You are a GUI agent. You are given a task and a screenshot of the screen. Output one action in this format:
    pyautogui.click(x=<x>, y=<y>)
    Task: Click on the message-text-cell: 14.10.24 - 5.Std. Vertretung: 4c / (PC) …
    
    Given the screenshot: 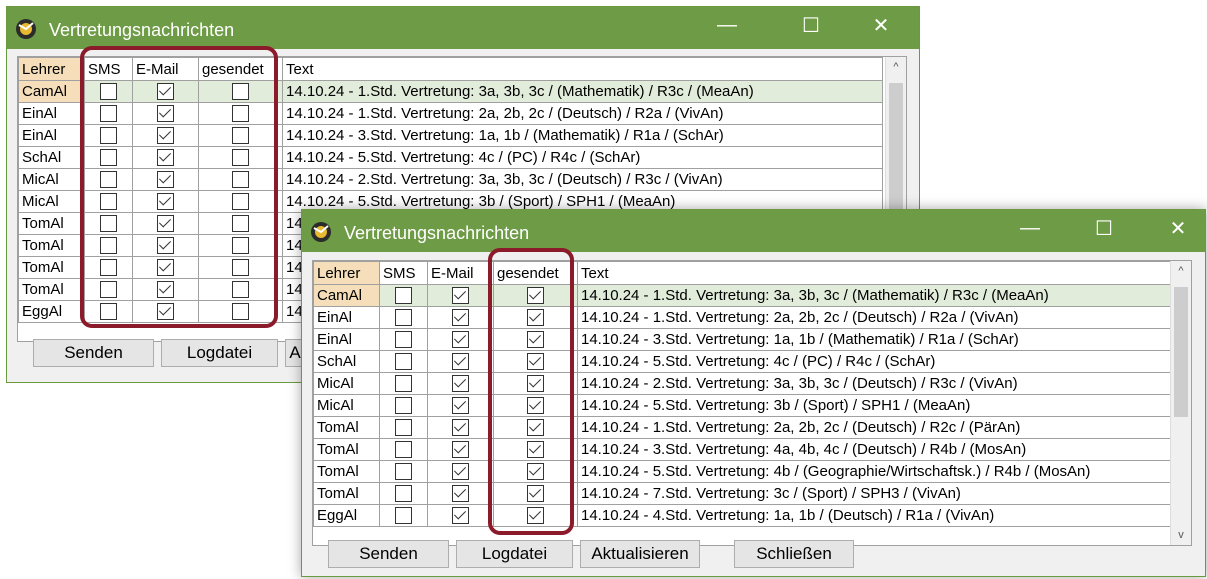 What is the action you would take?
    pyautogui.click(x=582, y=157)
    